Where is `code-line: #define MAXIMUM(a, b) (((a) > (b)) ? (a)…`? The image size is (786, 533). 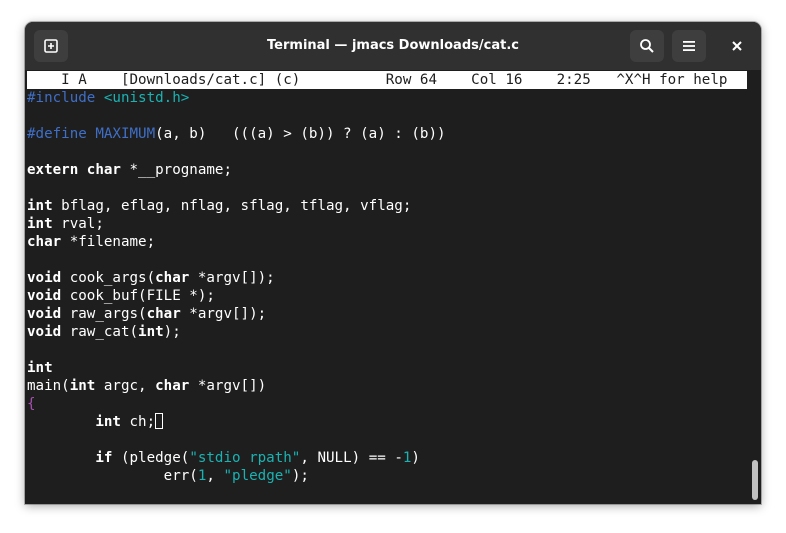
code-line: #define MAXIMUM(a, b) (((a) > (b)) ? (a)… is located at coordinates (386, 134).